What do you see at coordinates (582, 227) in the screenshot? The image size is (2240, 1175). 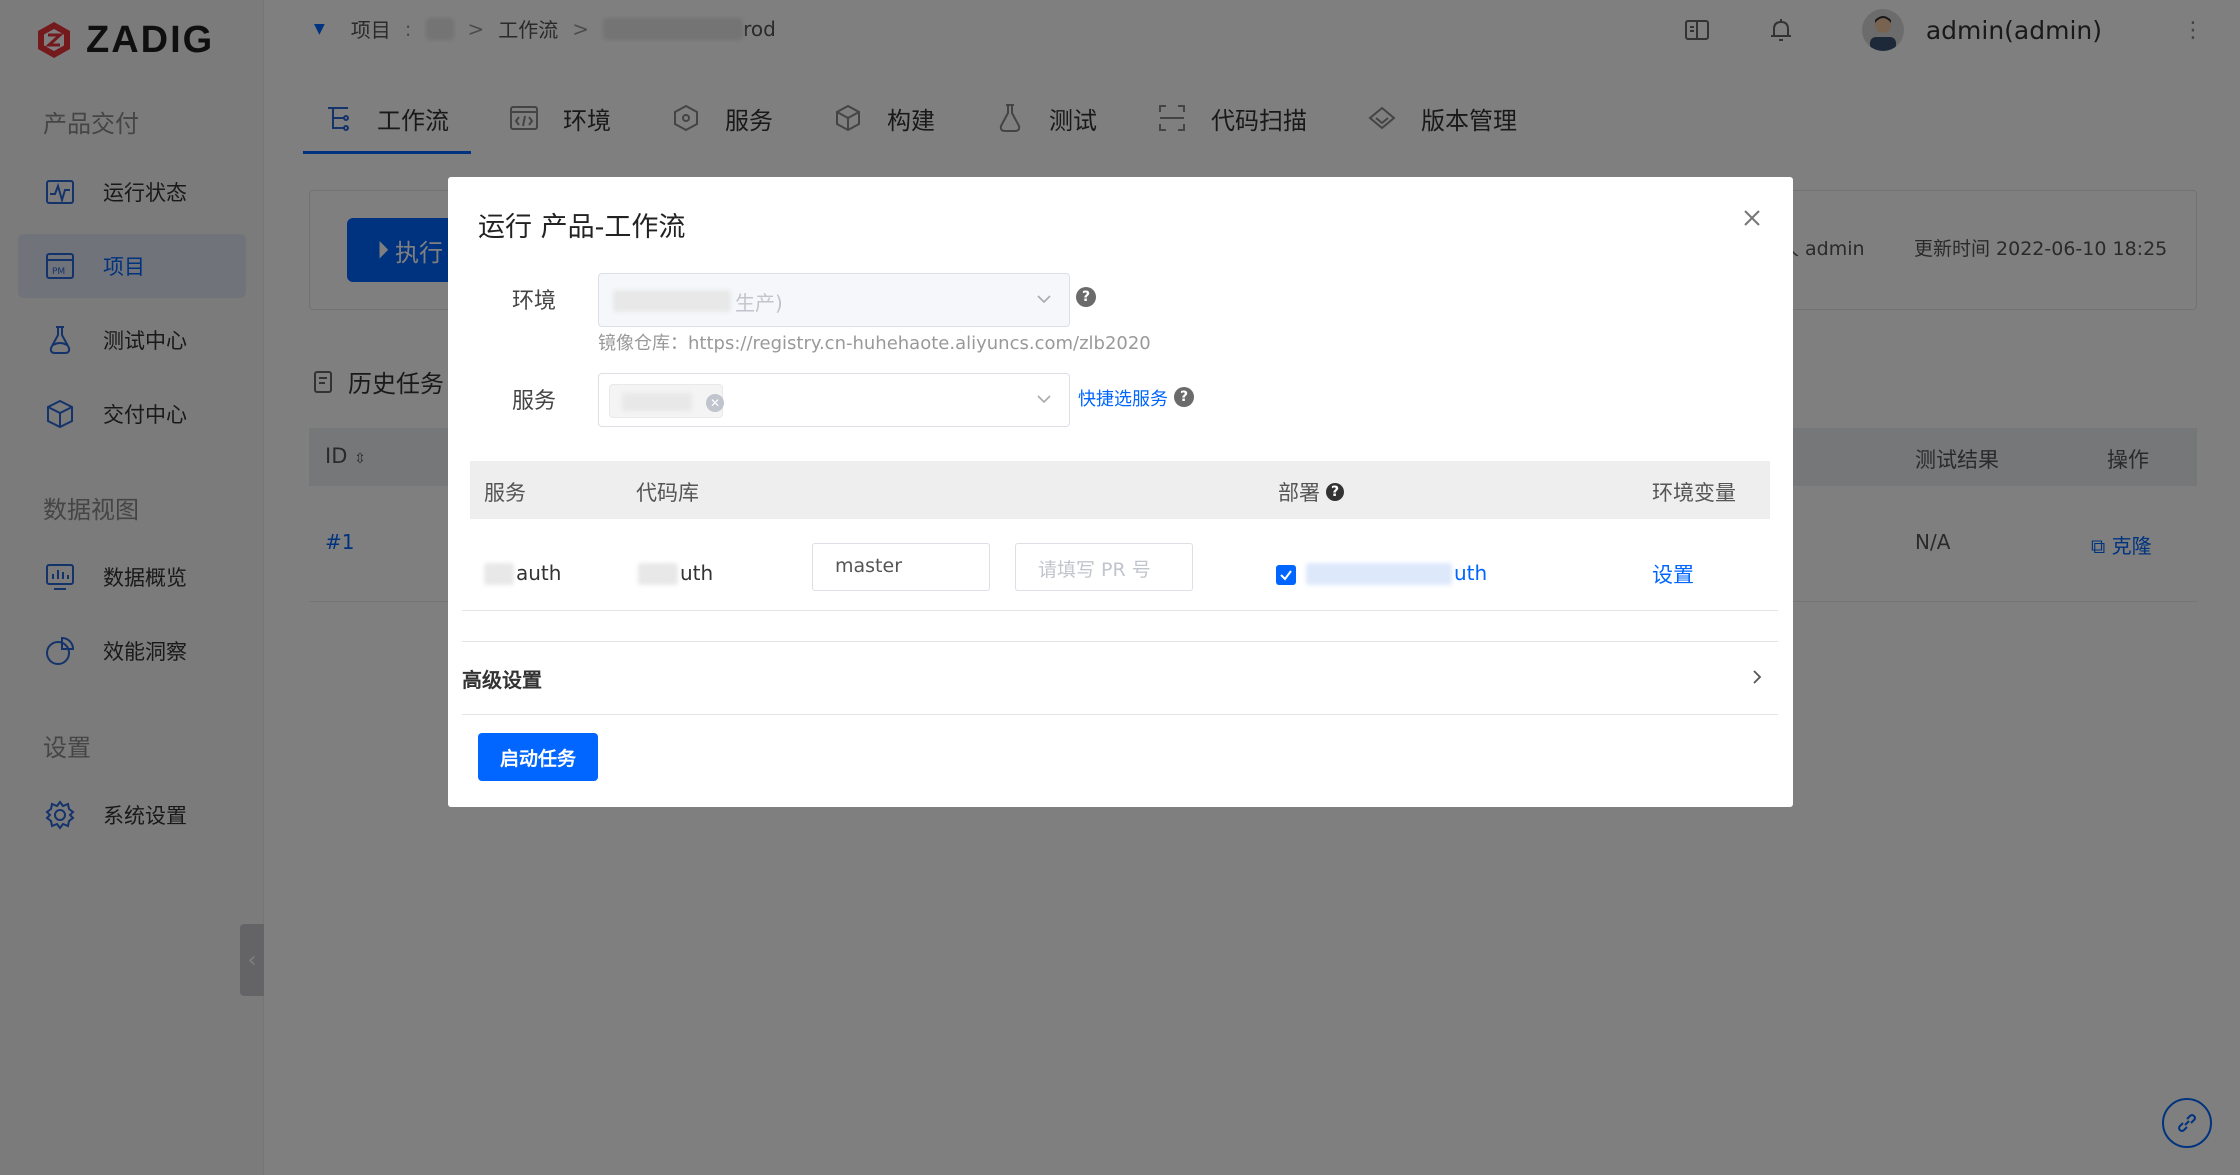 I see `dialog-title: 运行 产品-工作流` at bounding box center [582, 227].